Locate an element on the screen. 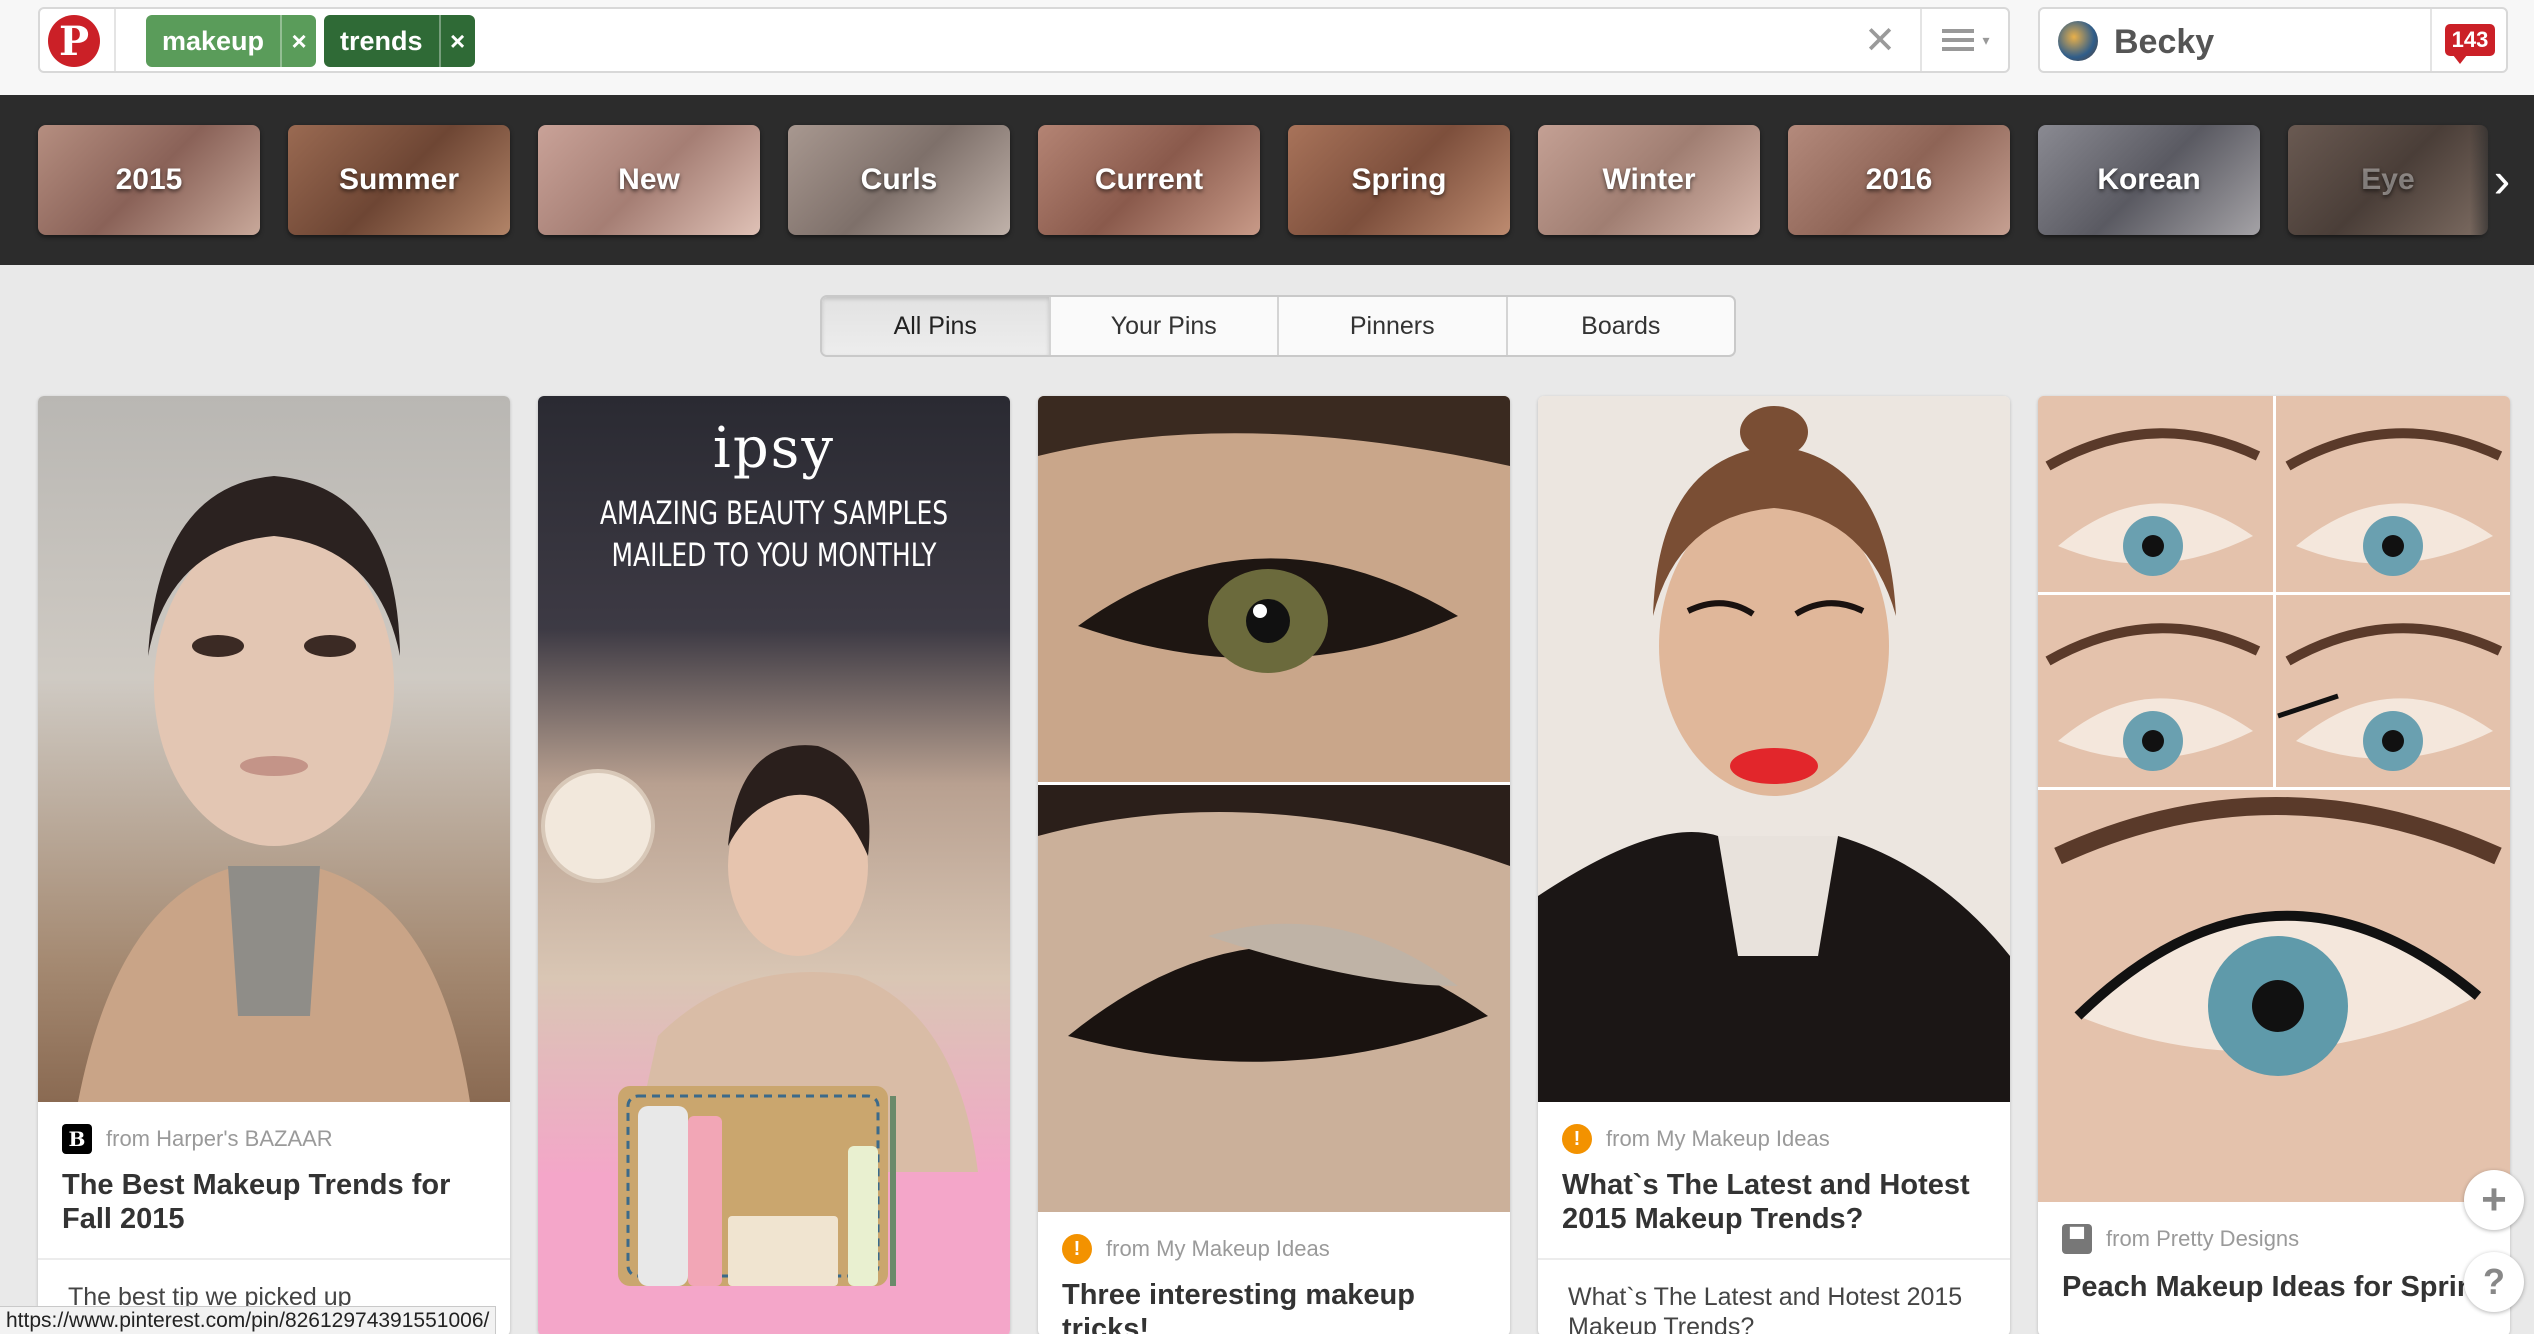  username: Becky is located at coordinates (2164, 42).